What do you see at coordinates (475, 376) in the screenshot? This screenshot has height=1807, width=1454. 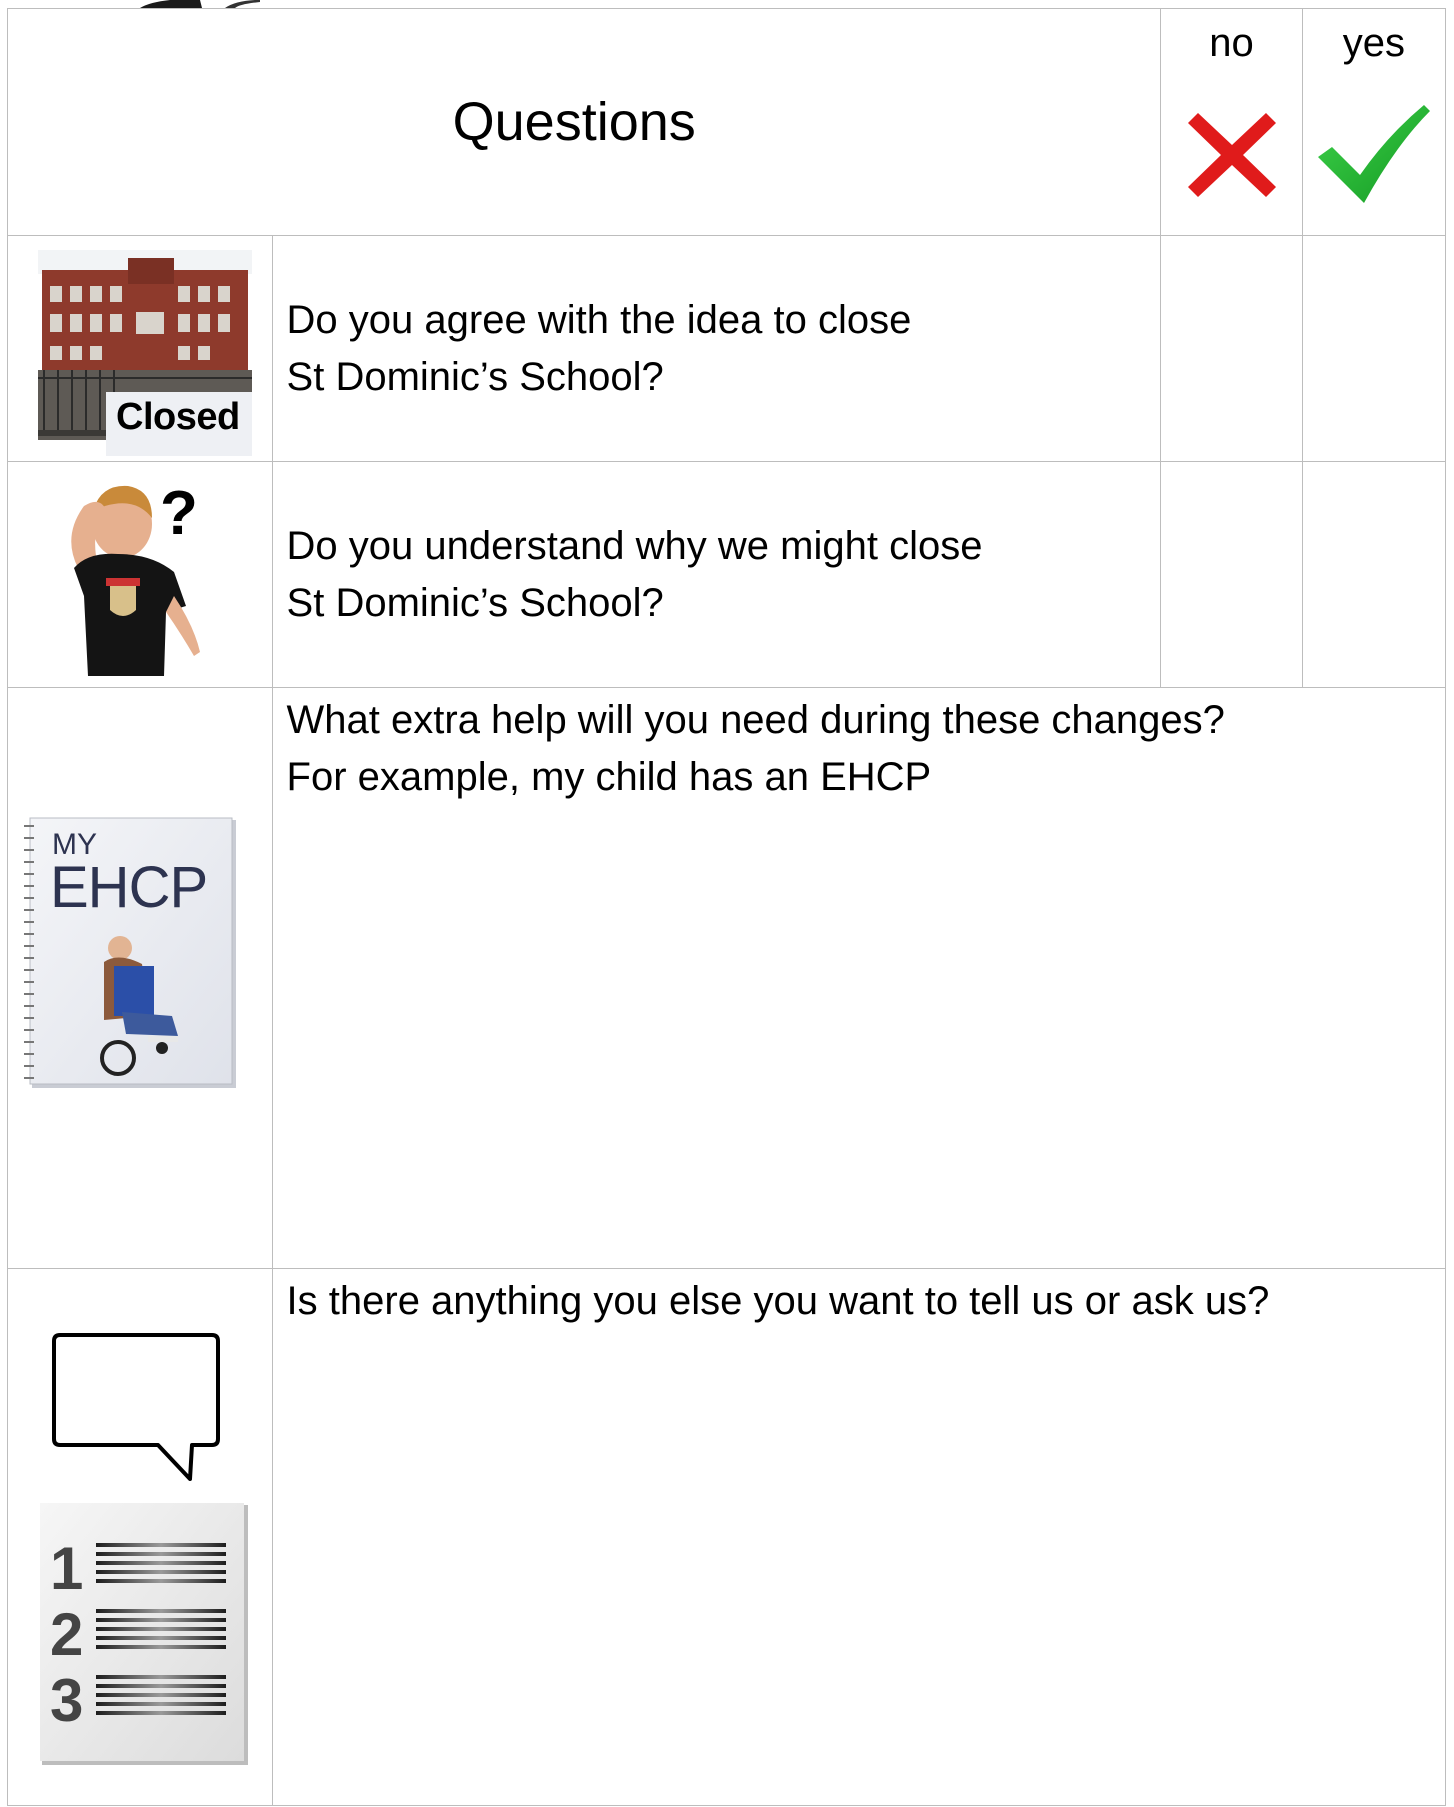 I see `question-1-line-2: St Dominic’s School?` at bounding box center [475, 376].